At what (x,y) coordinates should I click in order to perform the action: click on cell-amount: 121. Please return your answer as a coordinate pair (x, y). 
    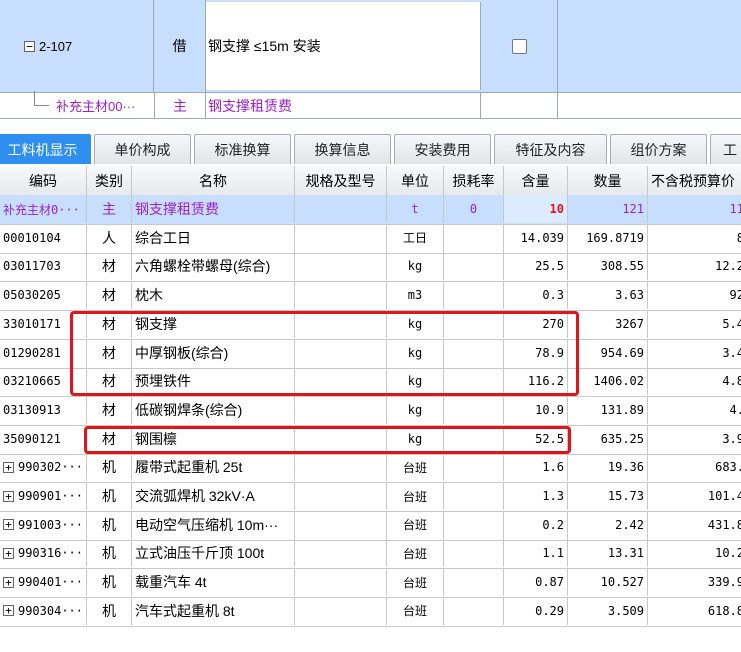
    Looking at the image, I should click on (608, 209).